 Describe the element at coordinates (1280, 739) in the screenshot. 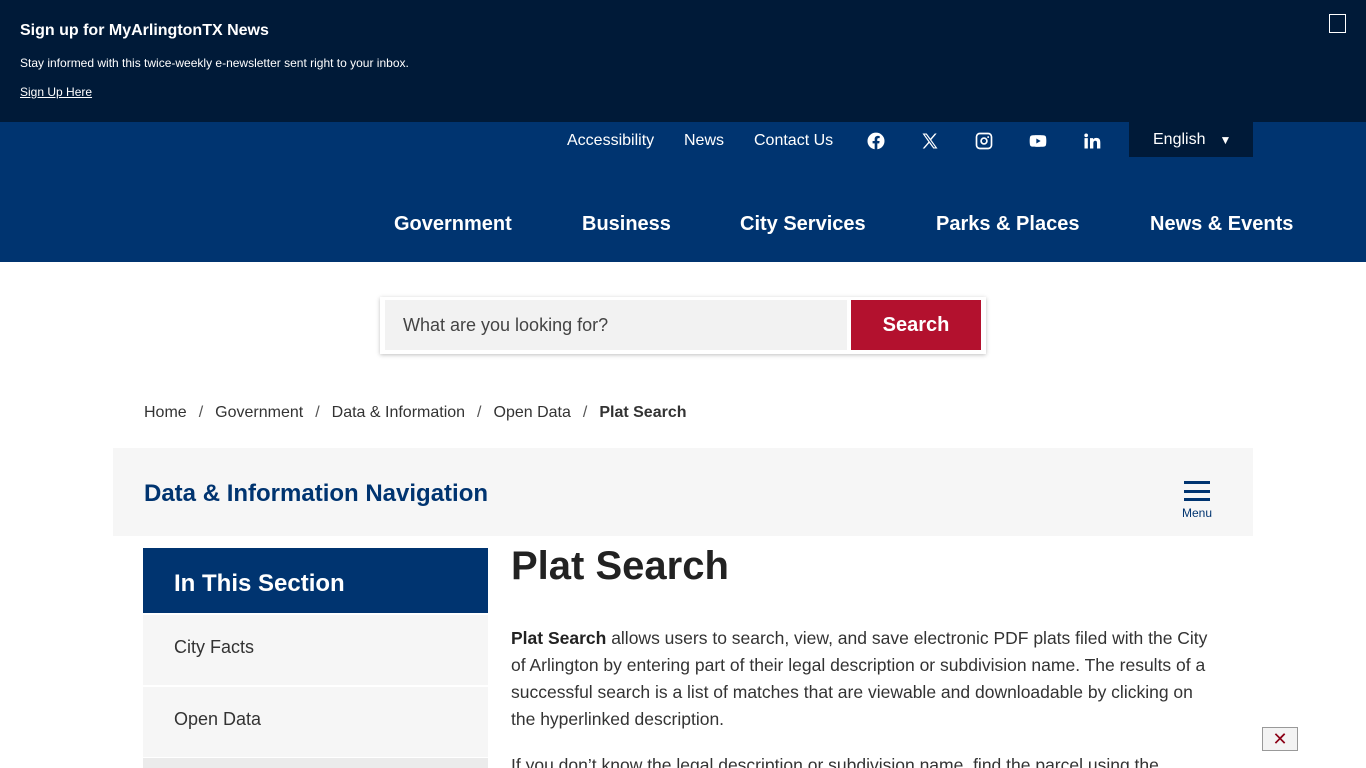

I see `close-icon: ✕` at that location.